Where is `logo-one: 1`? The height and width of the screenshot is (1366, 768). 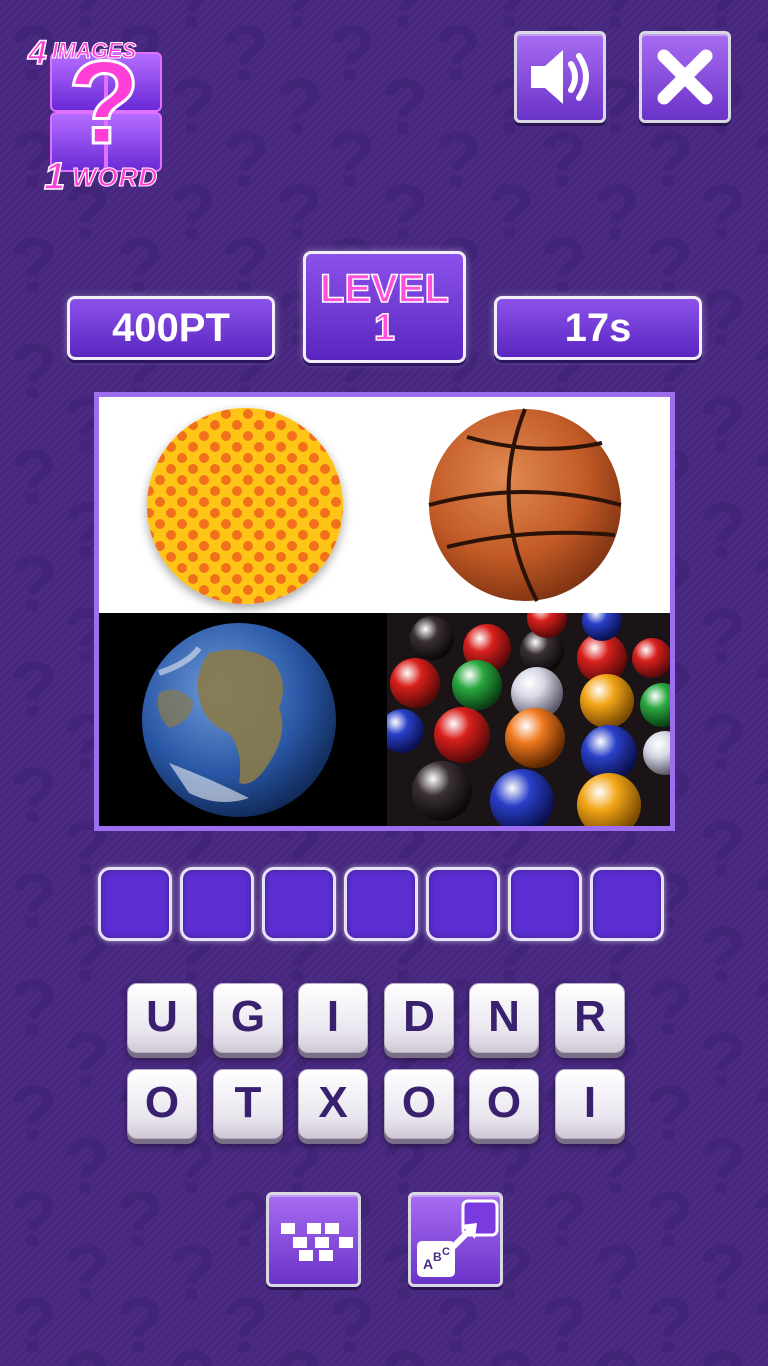
logo-one: 1 is located at coordinates (54, 177).